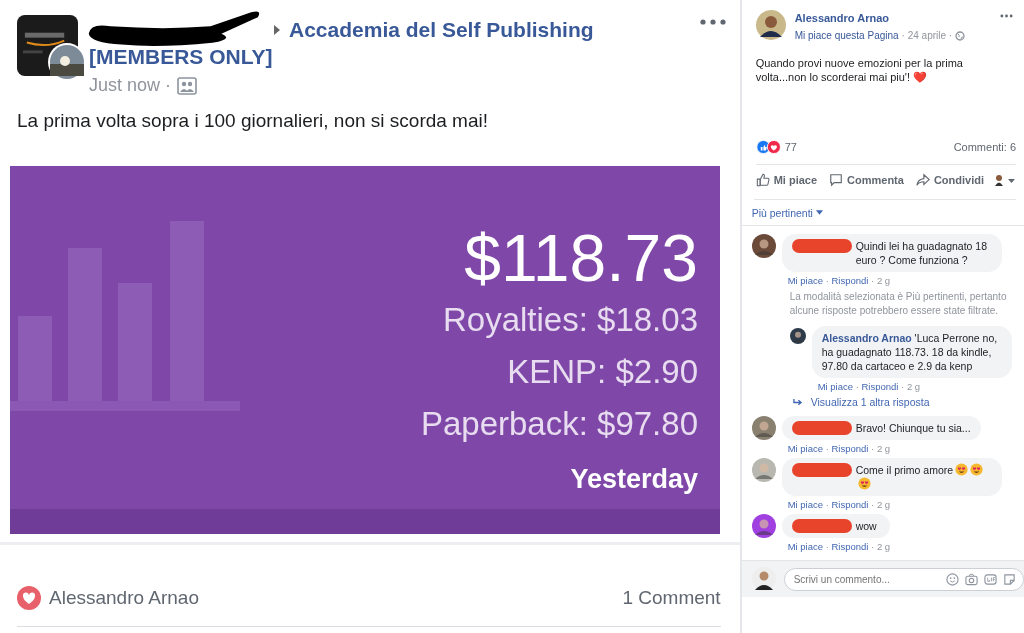 The width and height of the screenshot is (1024, 633). What do you see at coordinates (559, 424) in the screenshot?
I see `earnings-line: Paperback: $97.80` at bounding box center [559, 424].